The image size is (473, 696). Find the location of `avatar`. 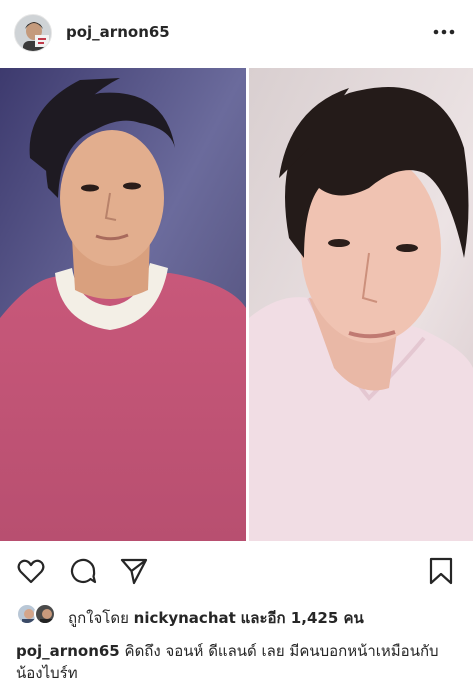

avatar is located at coordinates (33, 33).